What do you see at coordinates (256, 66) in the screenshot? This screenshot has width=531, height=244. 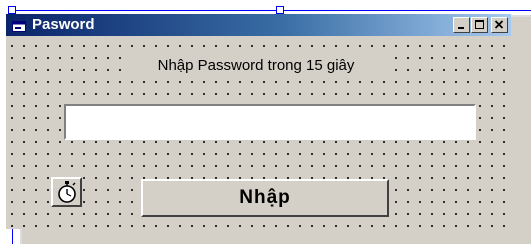 I see `prompt-label: Nhập Password trong 15 giây` at bounding box center [256, 66].